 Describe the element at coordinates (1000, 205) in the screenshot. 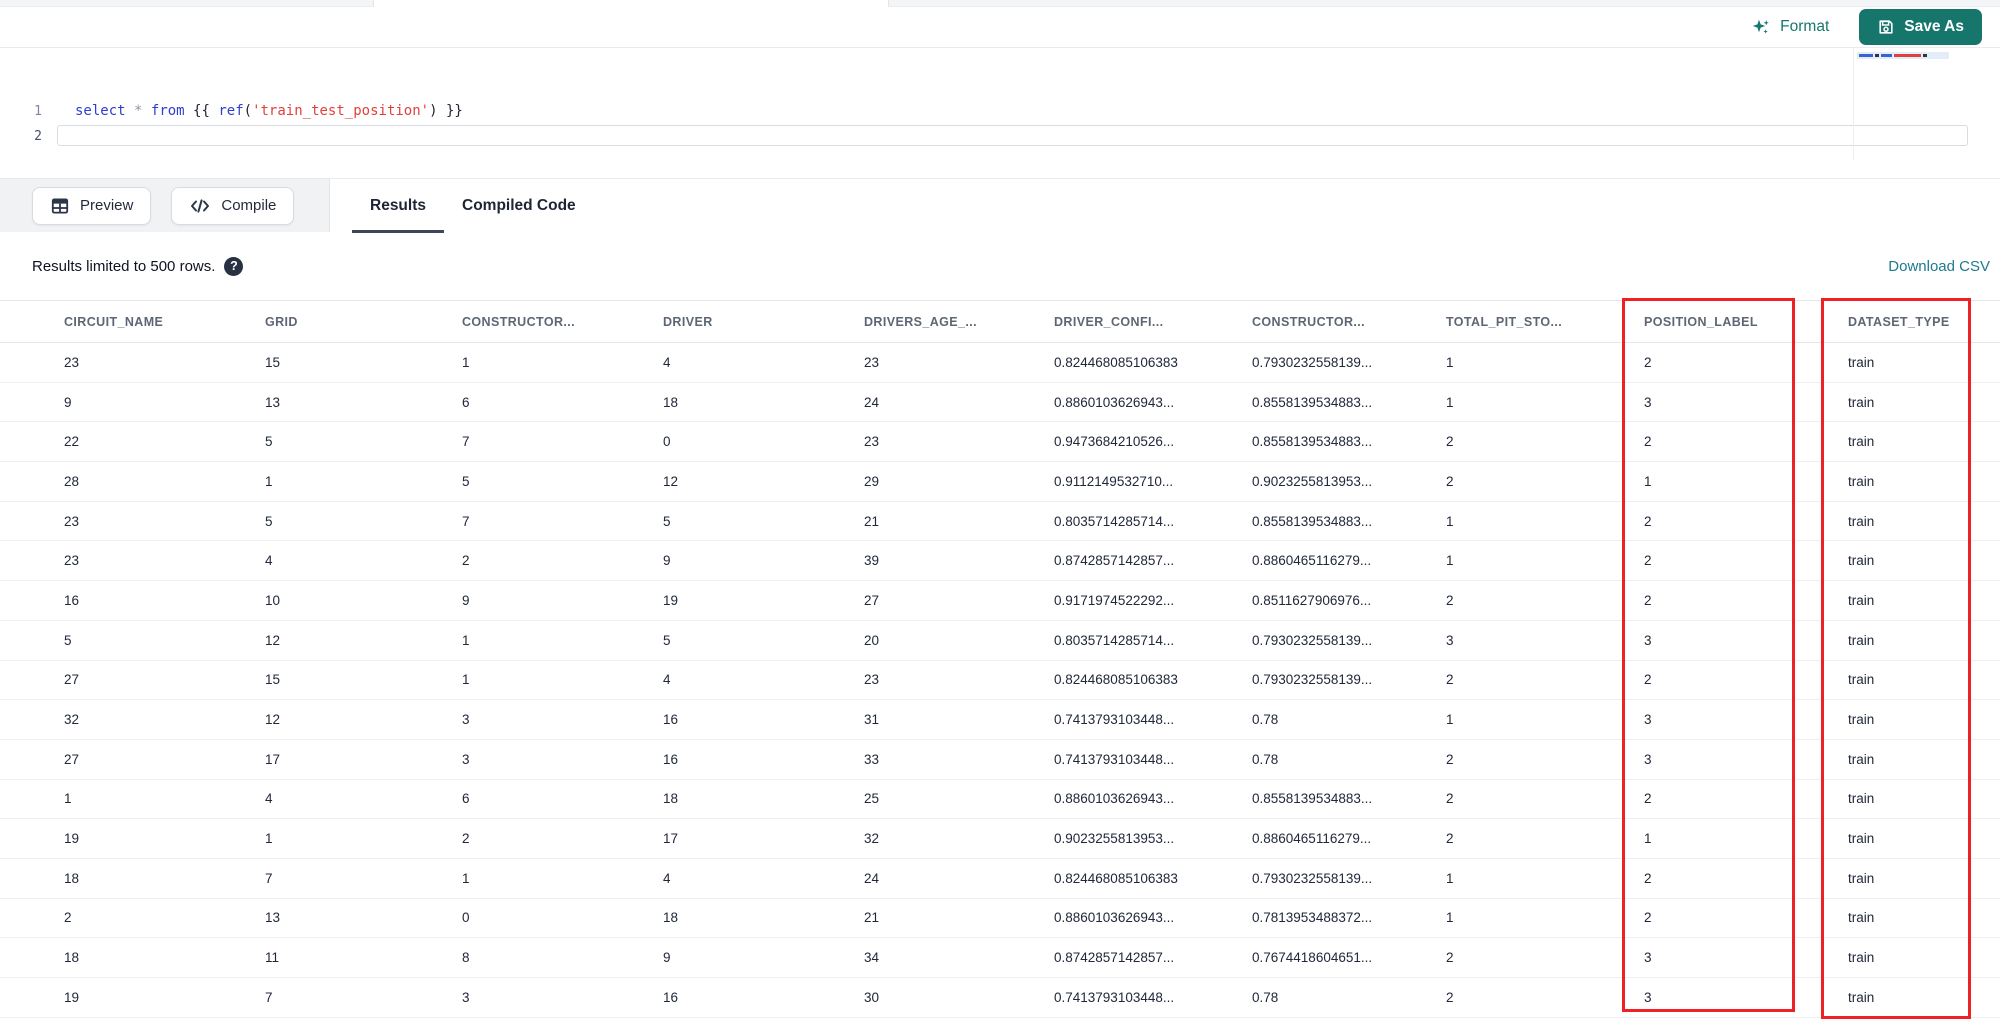

I see `actions-row: Preview Compile Results Compiled Code` at that location.